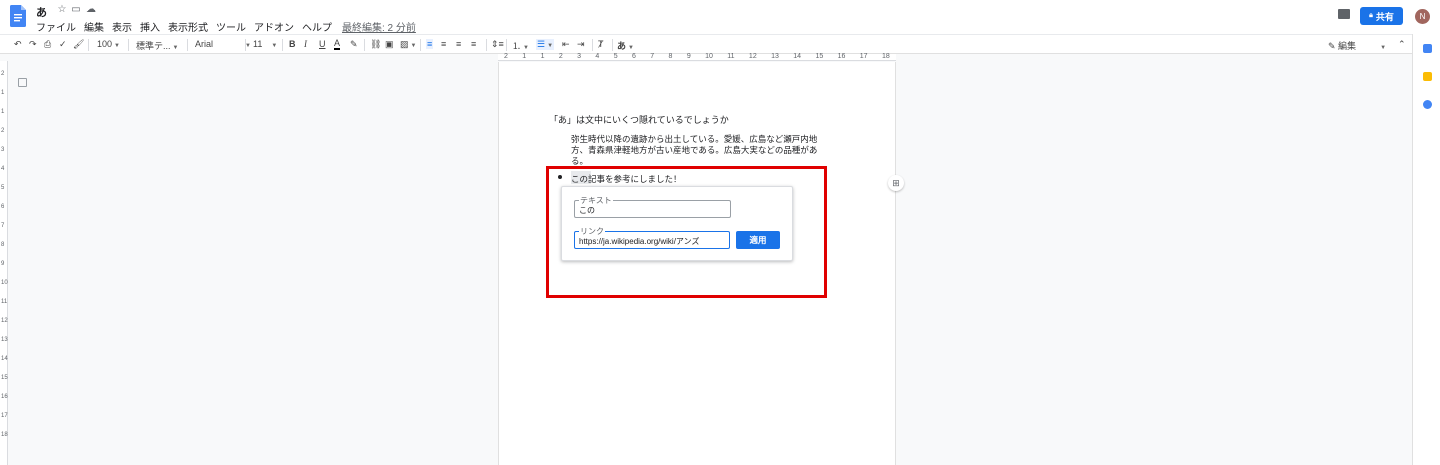 The width and height of the screenshot is (1440, 465). Describe the element at coordinates (579, 56) in the screenshot. I see `ruler-tick-label: 3` at that location.